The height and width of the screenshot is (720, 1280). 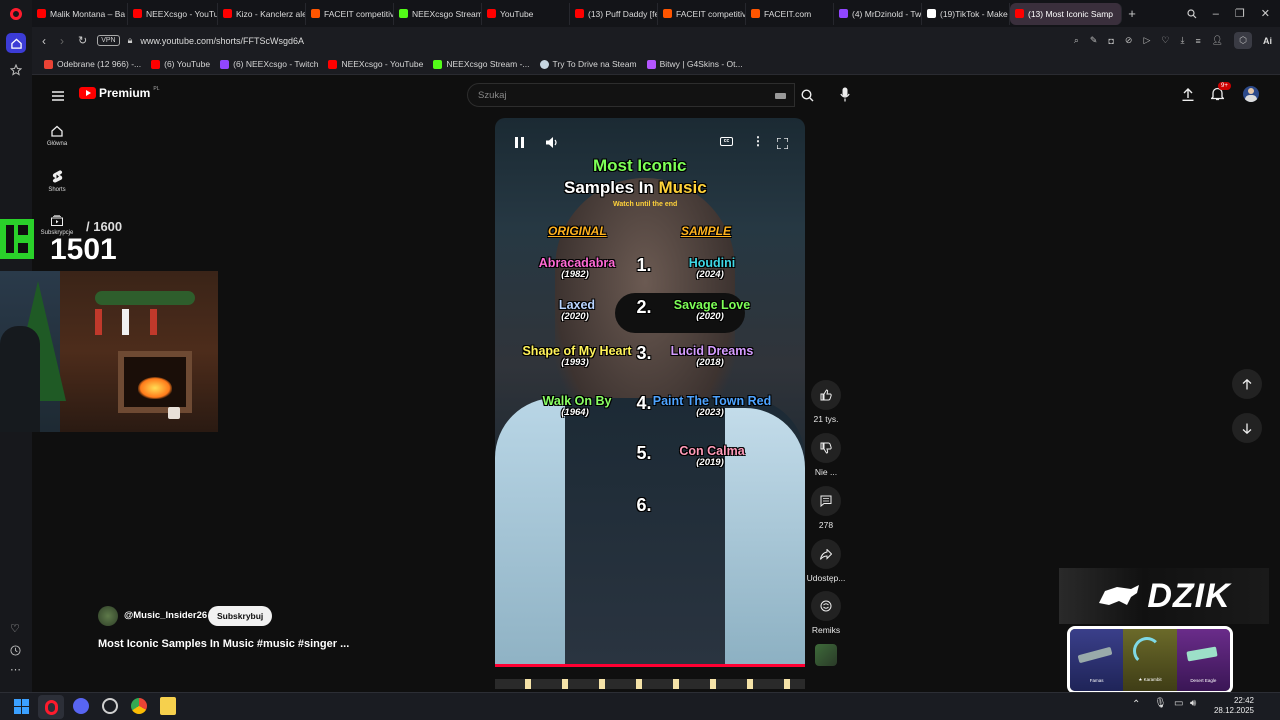 What do you see at coordinates (1236, 700) in the screenshot?
I see `clock-time: 22:42` at bounding box center [1236, 700].